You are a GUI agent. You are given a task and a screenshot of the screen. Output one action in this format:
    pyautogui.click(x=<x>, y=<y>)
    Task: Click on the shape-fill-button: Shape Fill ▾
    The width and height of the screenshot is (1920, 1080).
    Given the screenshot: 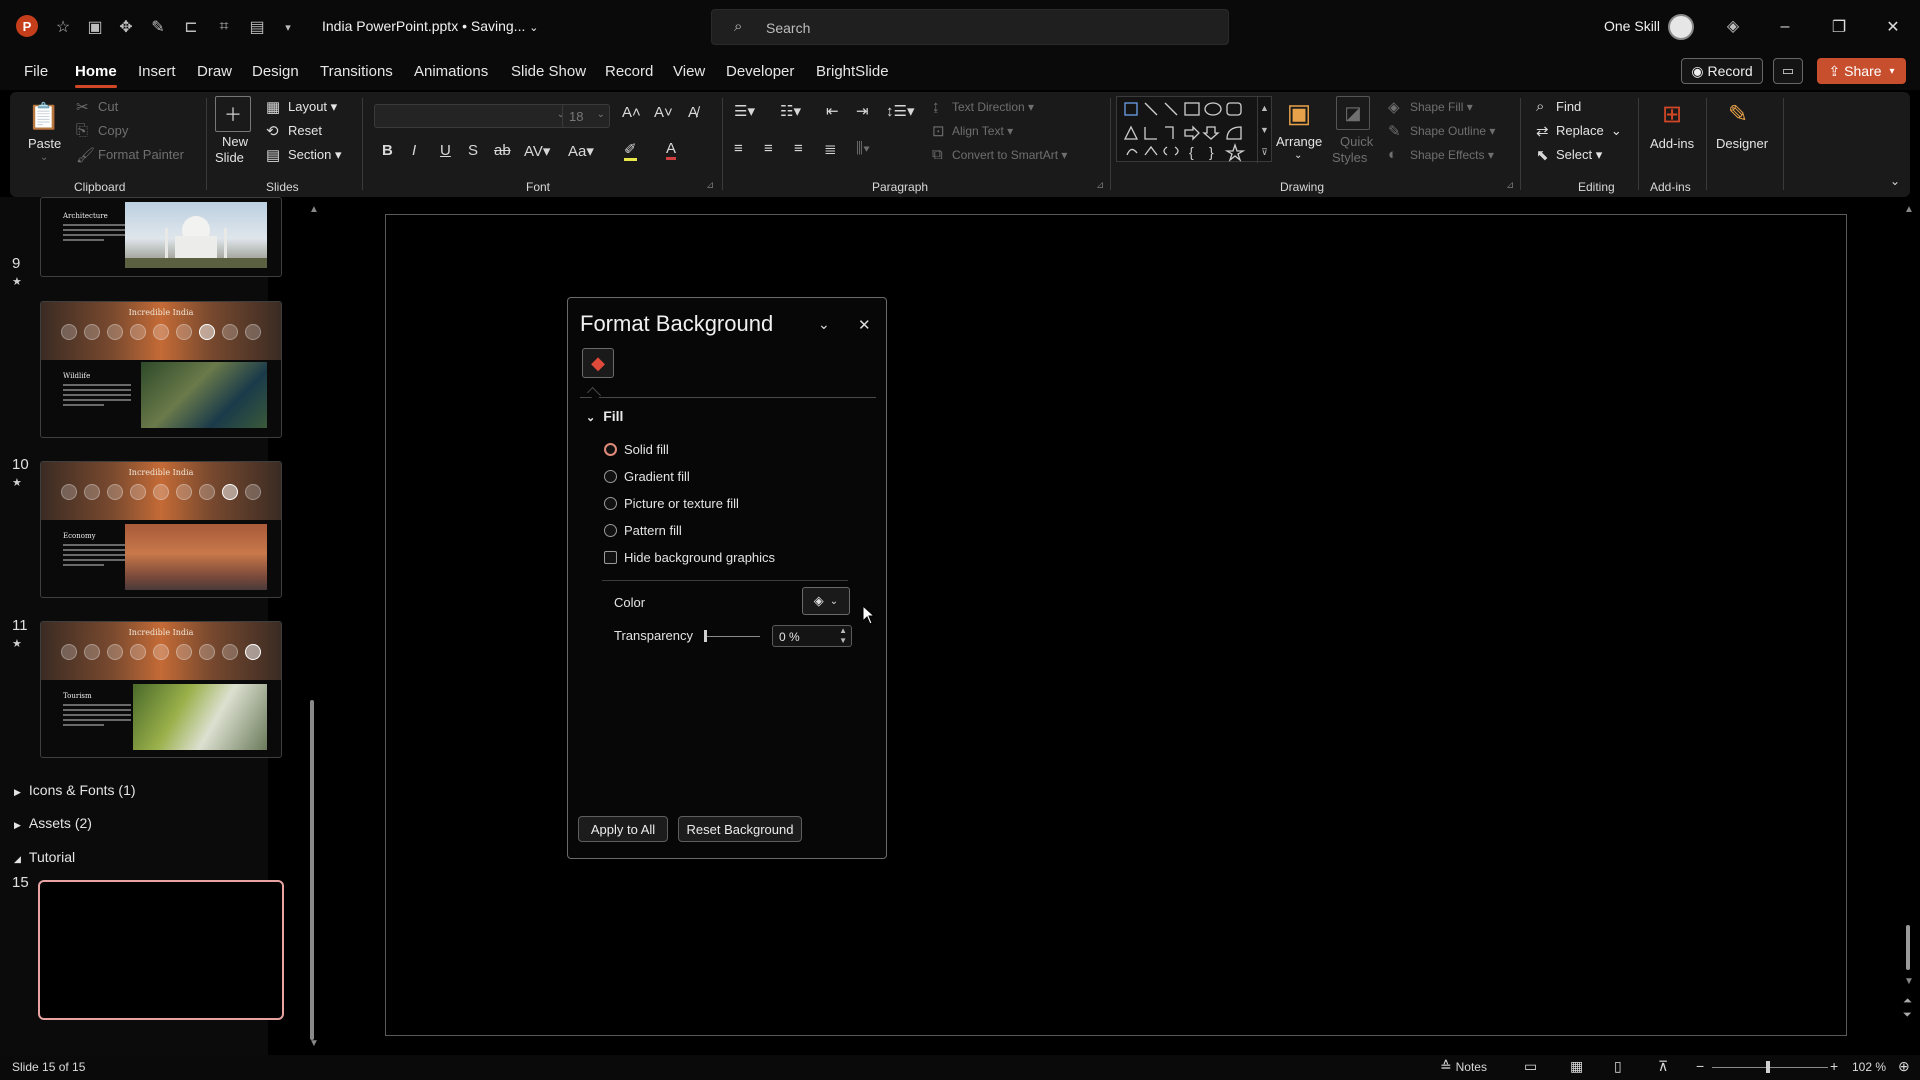 What is the action you would take?
    pyautogui.click(x=1441, y=107)
    